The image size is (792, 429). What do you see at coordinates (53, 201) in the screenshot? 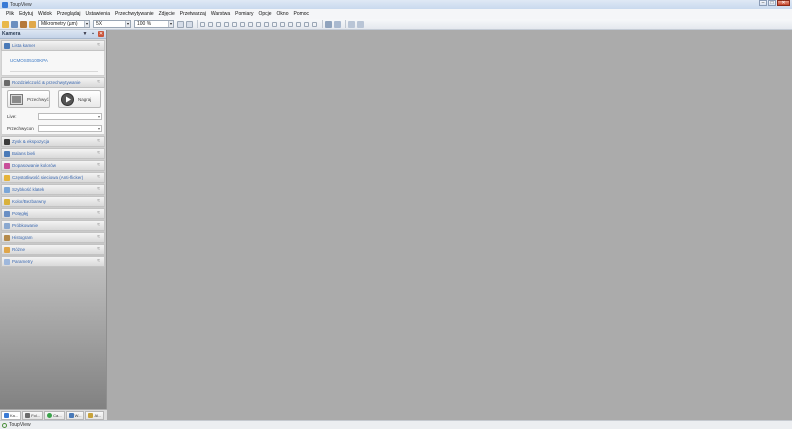
I see `section-color-mono: Kolor/Bezbarwny ≈` at bounding box center [53, 201].